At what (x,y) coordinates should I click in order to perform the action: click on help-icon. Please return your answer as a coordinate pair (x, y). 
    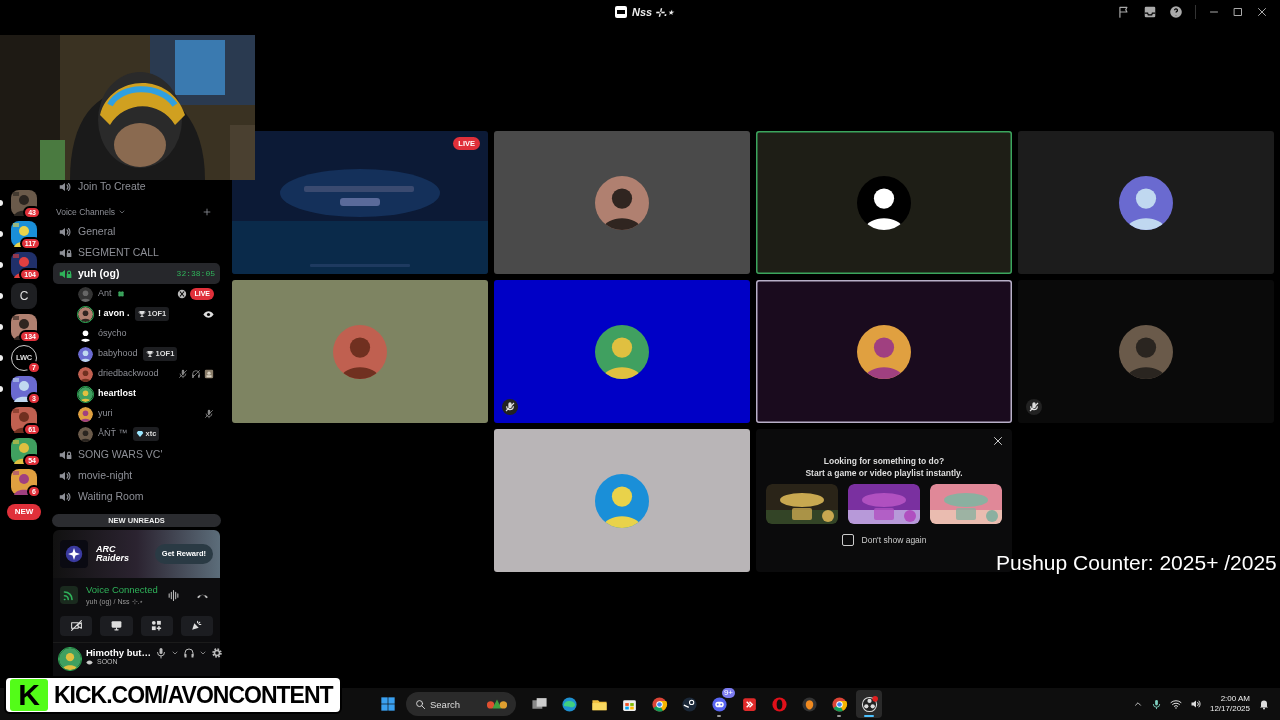
    Looking at the image, I should click on (1176, 12).